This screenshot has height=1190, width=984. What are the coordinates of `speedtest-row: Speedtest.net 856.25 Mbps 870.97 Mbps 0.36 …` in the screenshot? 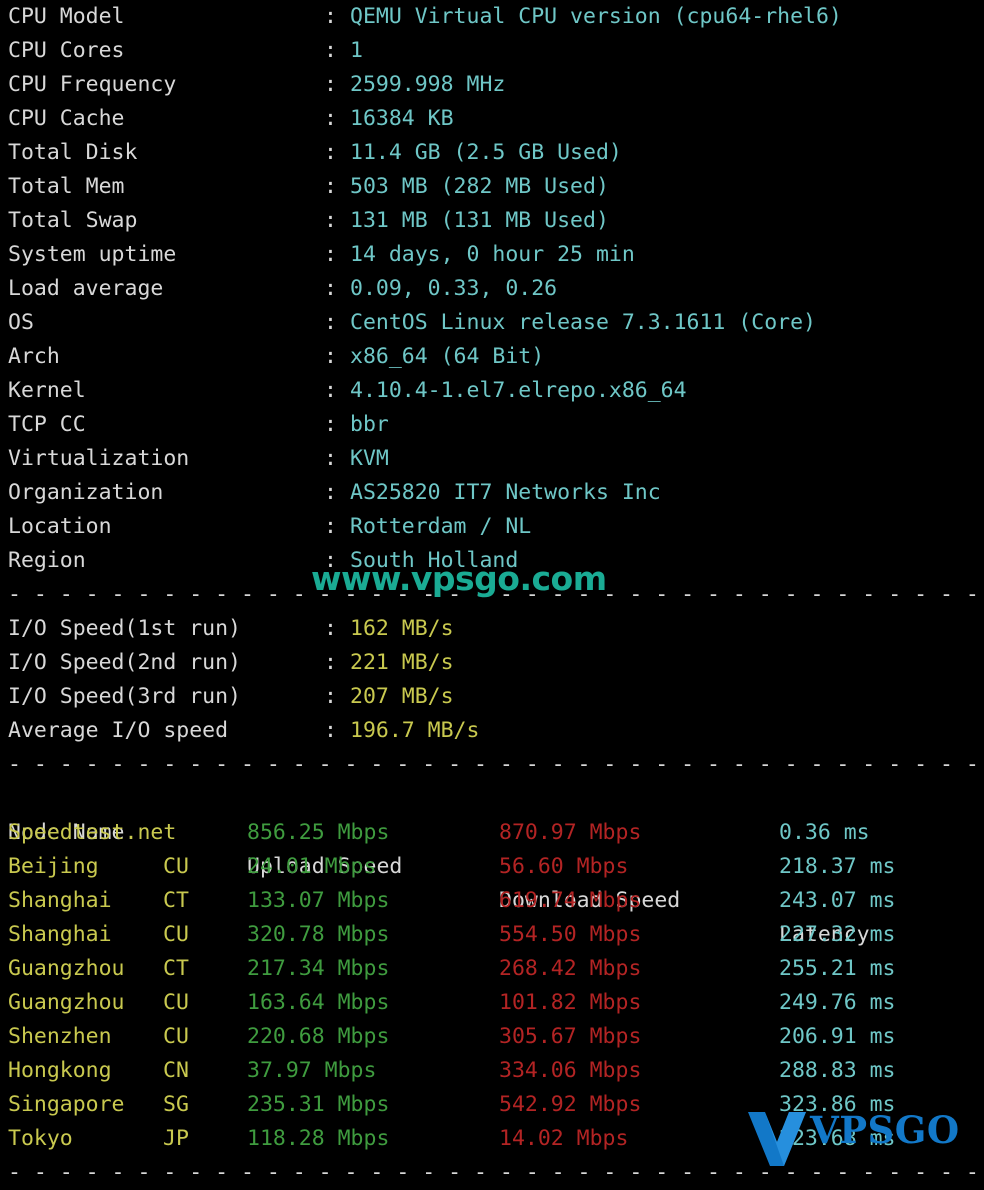 It's located at (492, 833).